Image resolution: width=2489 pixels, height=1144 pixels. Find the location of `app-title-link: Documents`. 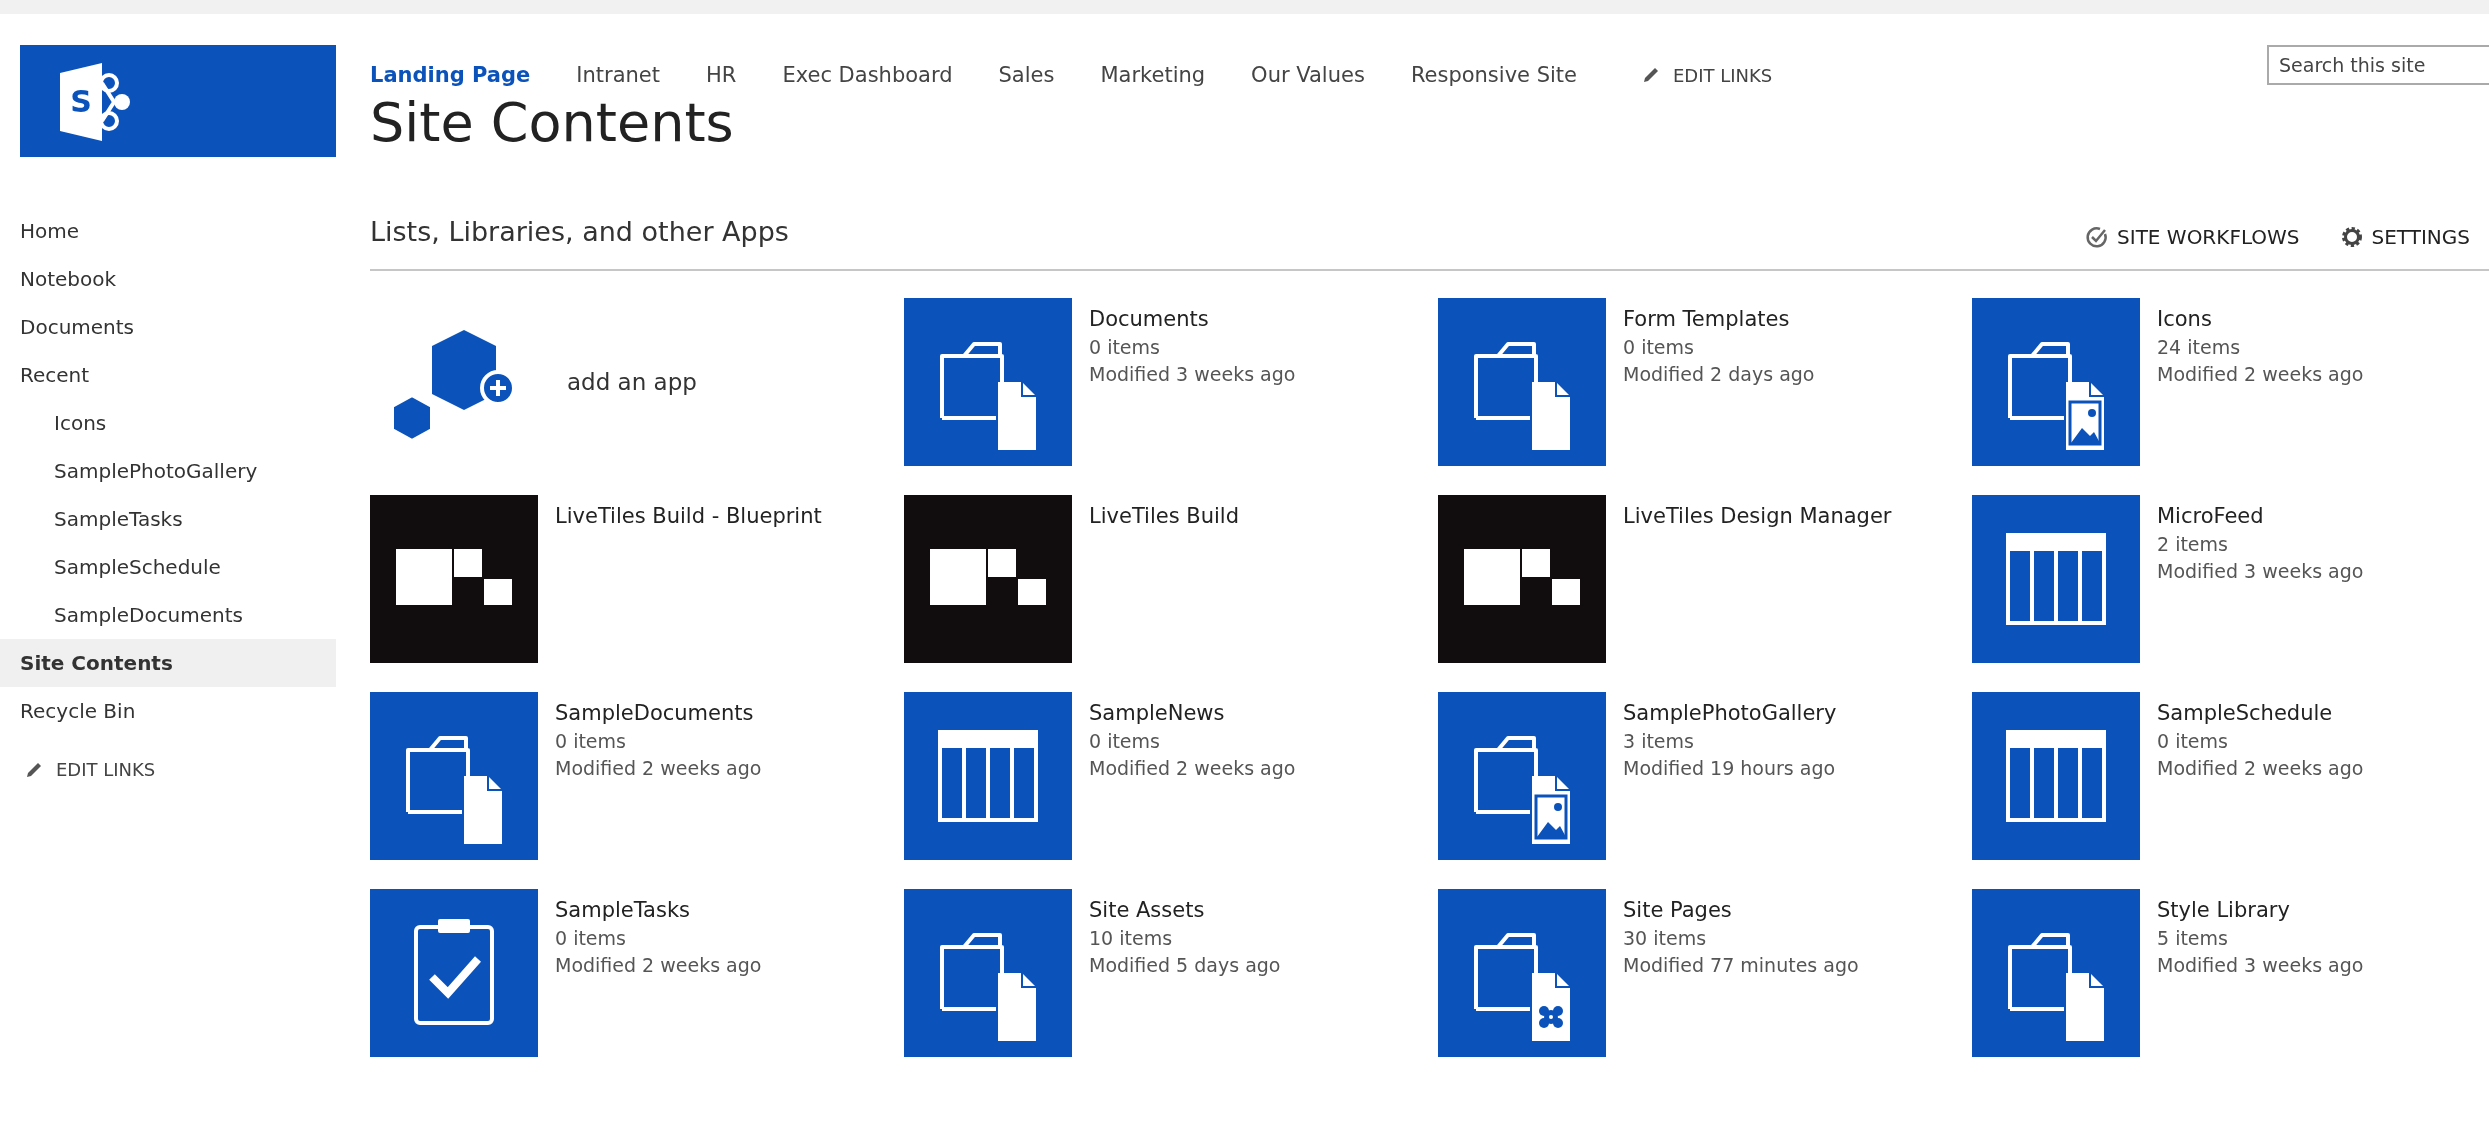

app-title-link: Documents is located at coordinates (1192, 319).